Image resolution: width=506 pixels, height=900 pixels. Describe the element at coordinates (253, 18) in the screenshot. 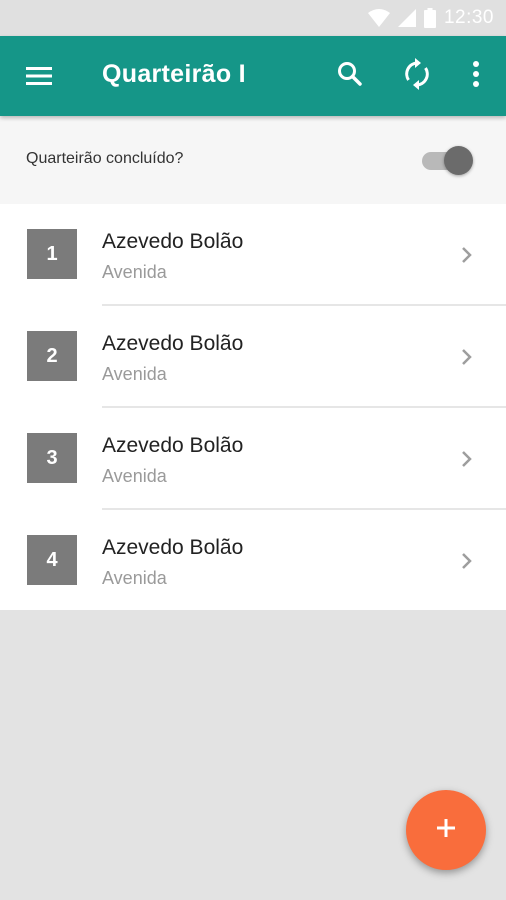

I see `status-bar: 12:30` at that location.